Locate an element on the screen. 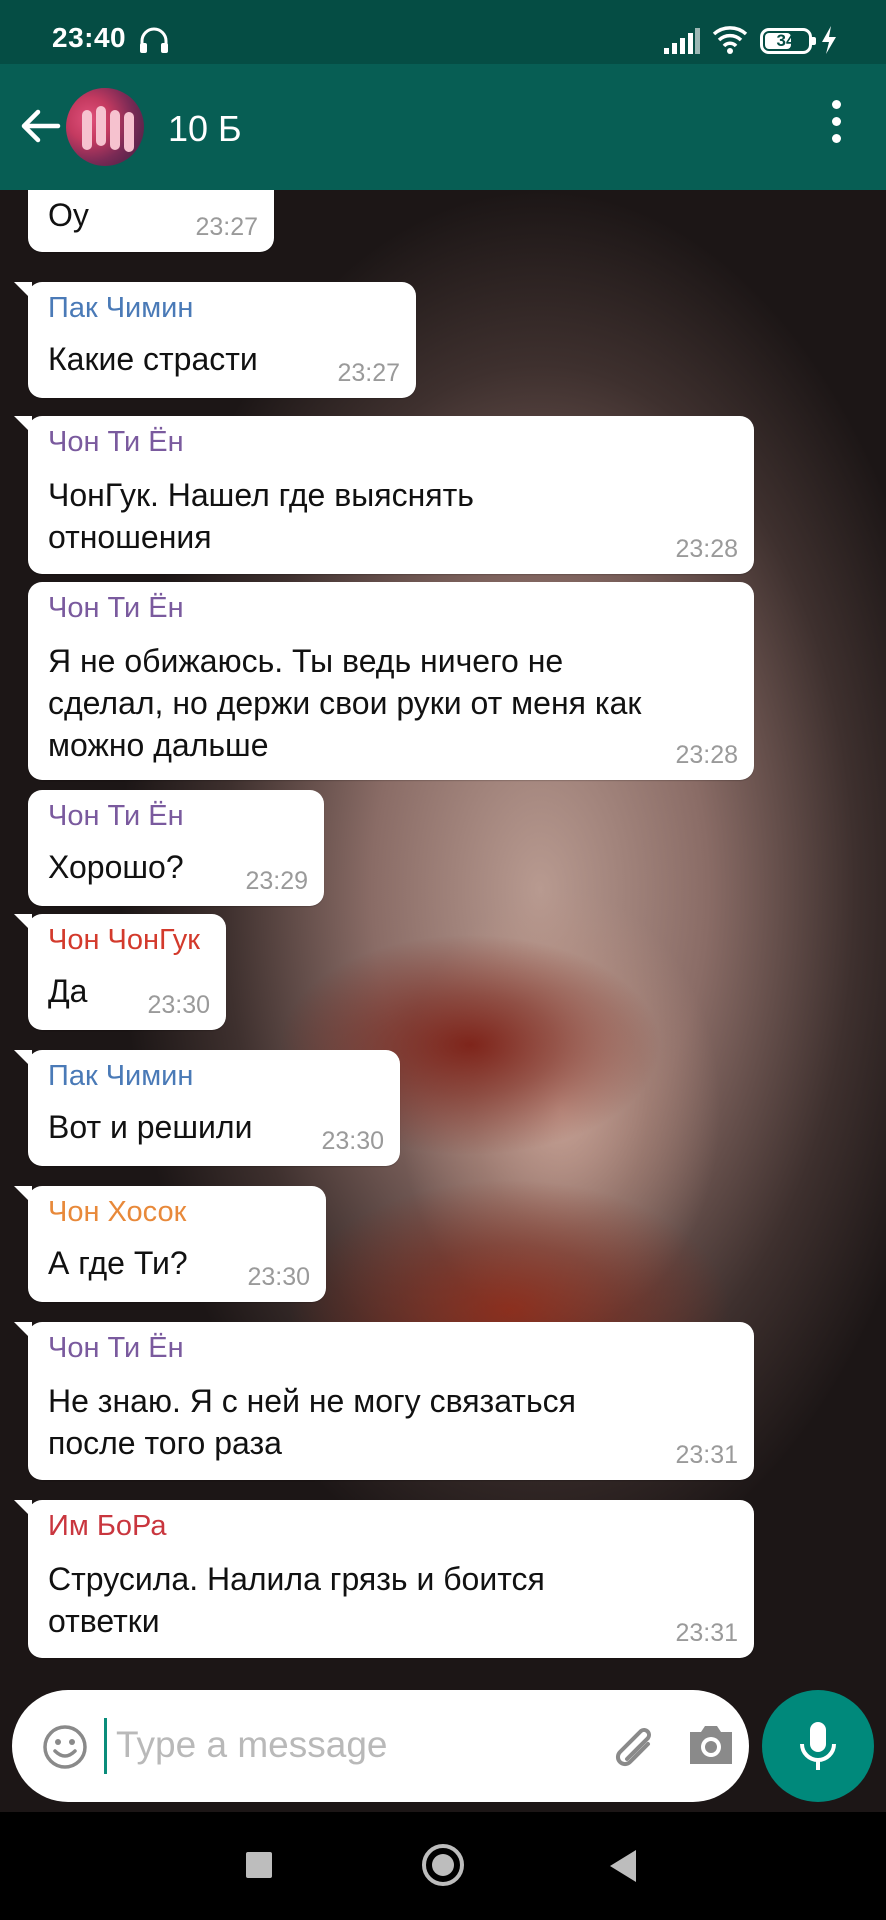 Image resolution: width=886 pixels, height=1920 pixels. message-line: сделал, но держи свои руки от меня как is located at coordinates (345, 703).